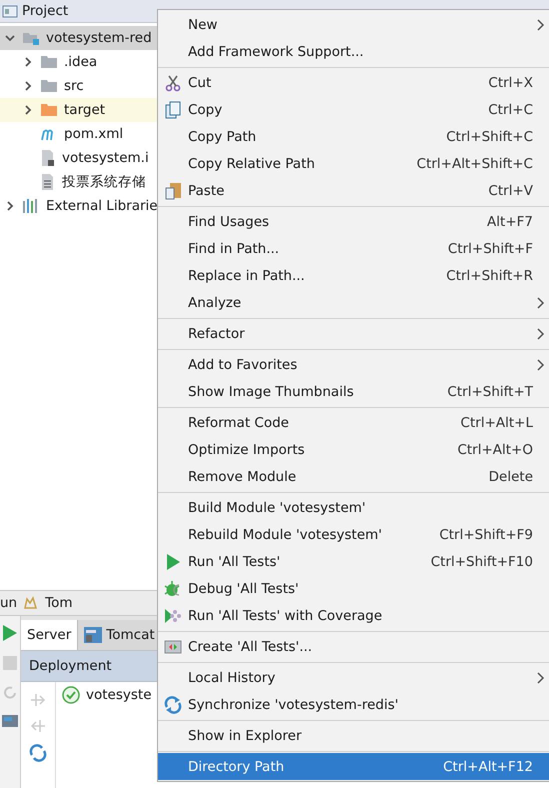  I want to click on run-title: un, so click(9, 603).